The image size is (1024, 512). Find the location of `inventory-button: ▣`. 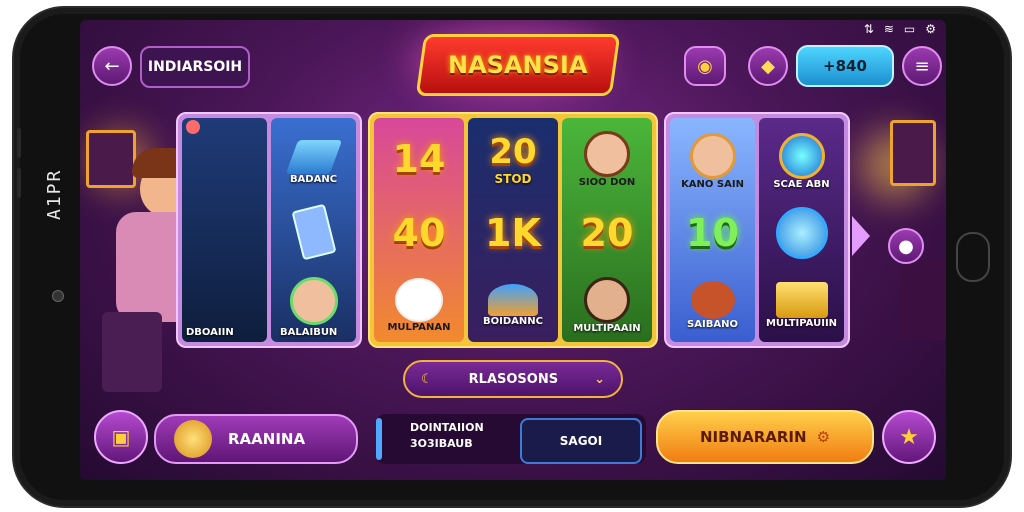

inventory-button: ▣ is located at coordinates (121, 437).